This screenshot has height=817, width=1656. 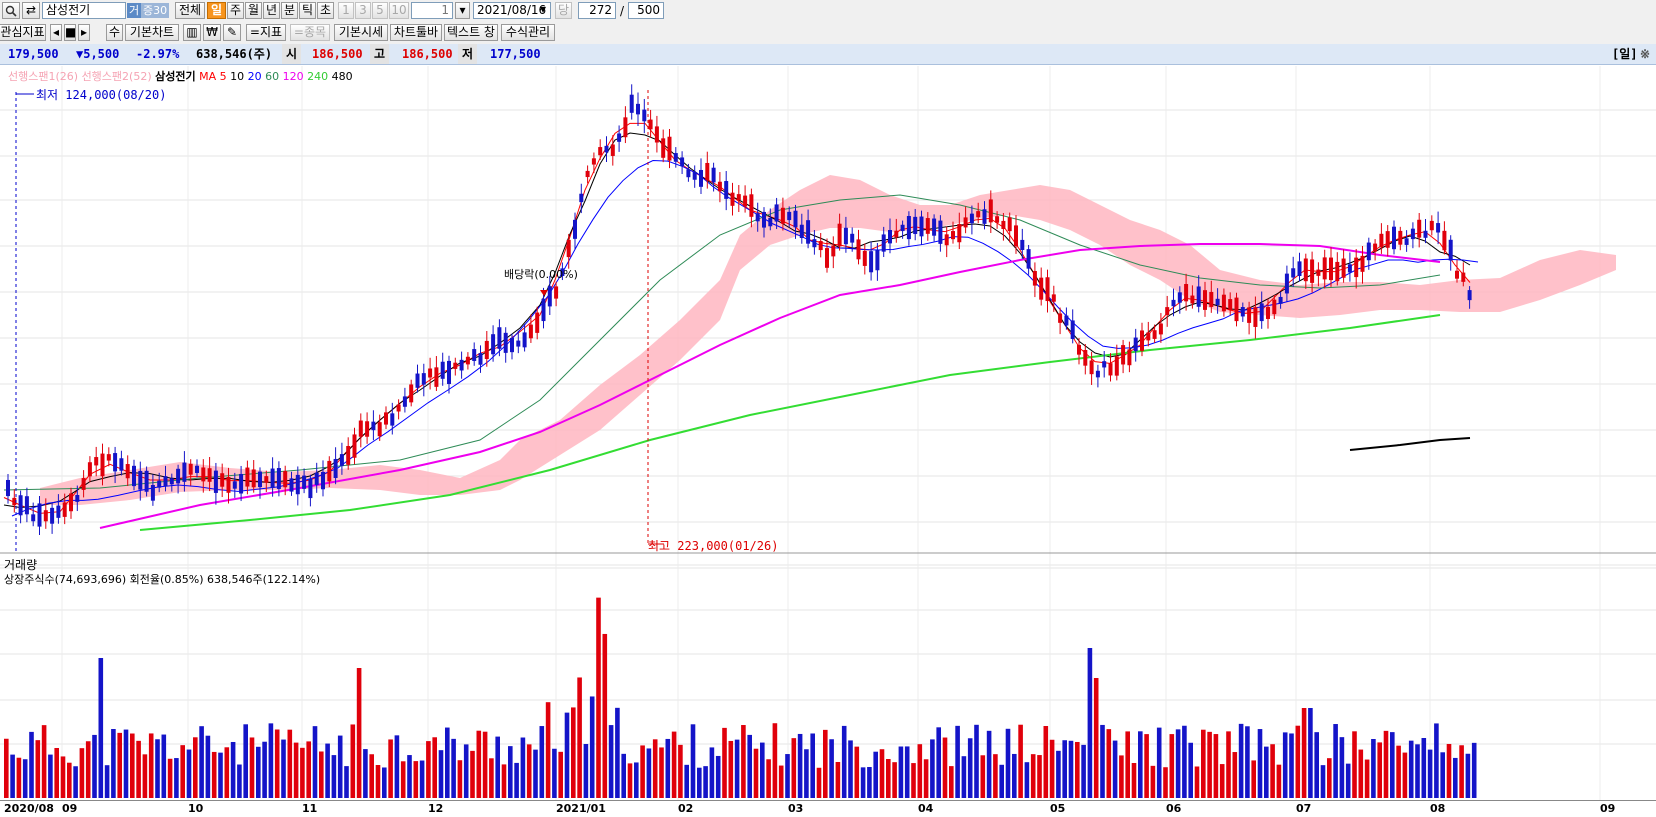 What do you see at coordinates (307, 10) in the screenshot?
I see `period-tick-button: 틱` at bounding box center [307, 10].